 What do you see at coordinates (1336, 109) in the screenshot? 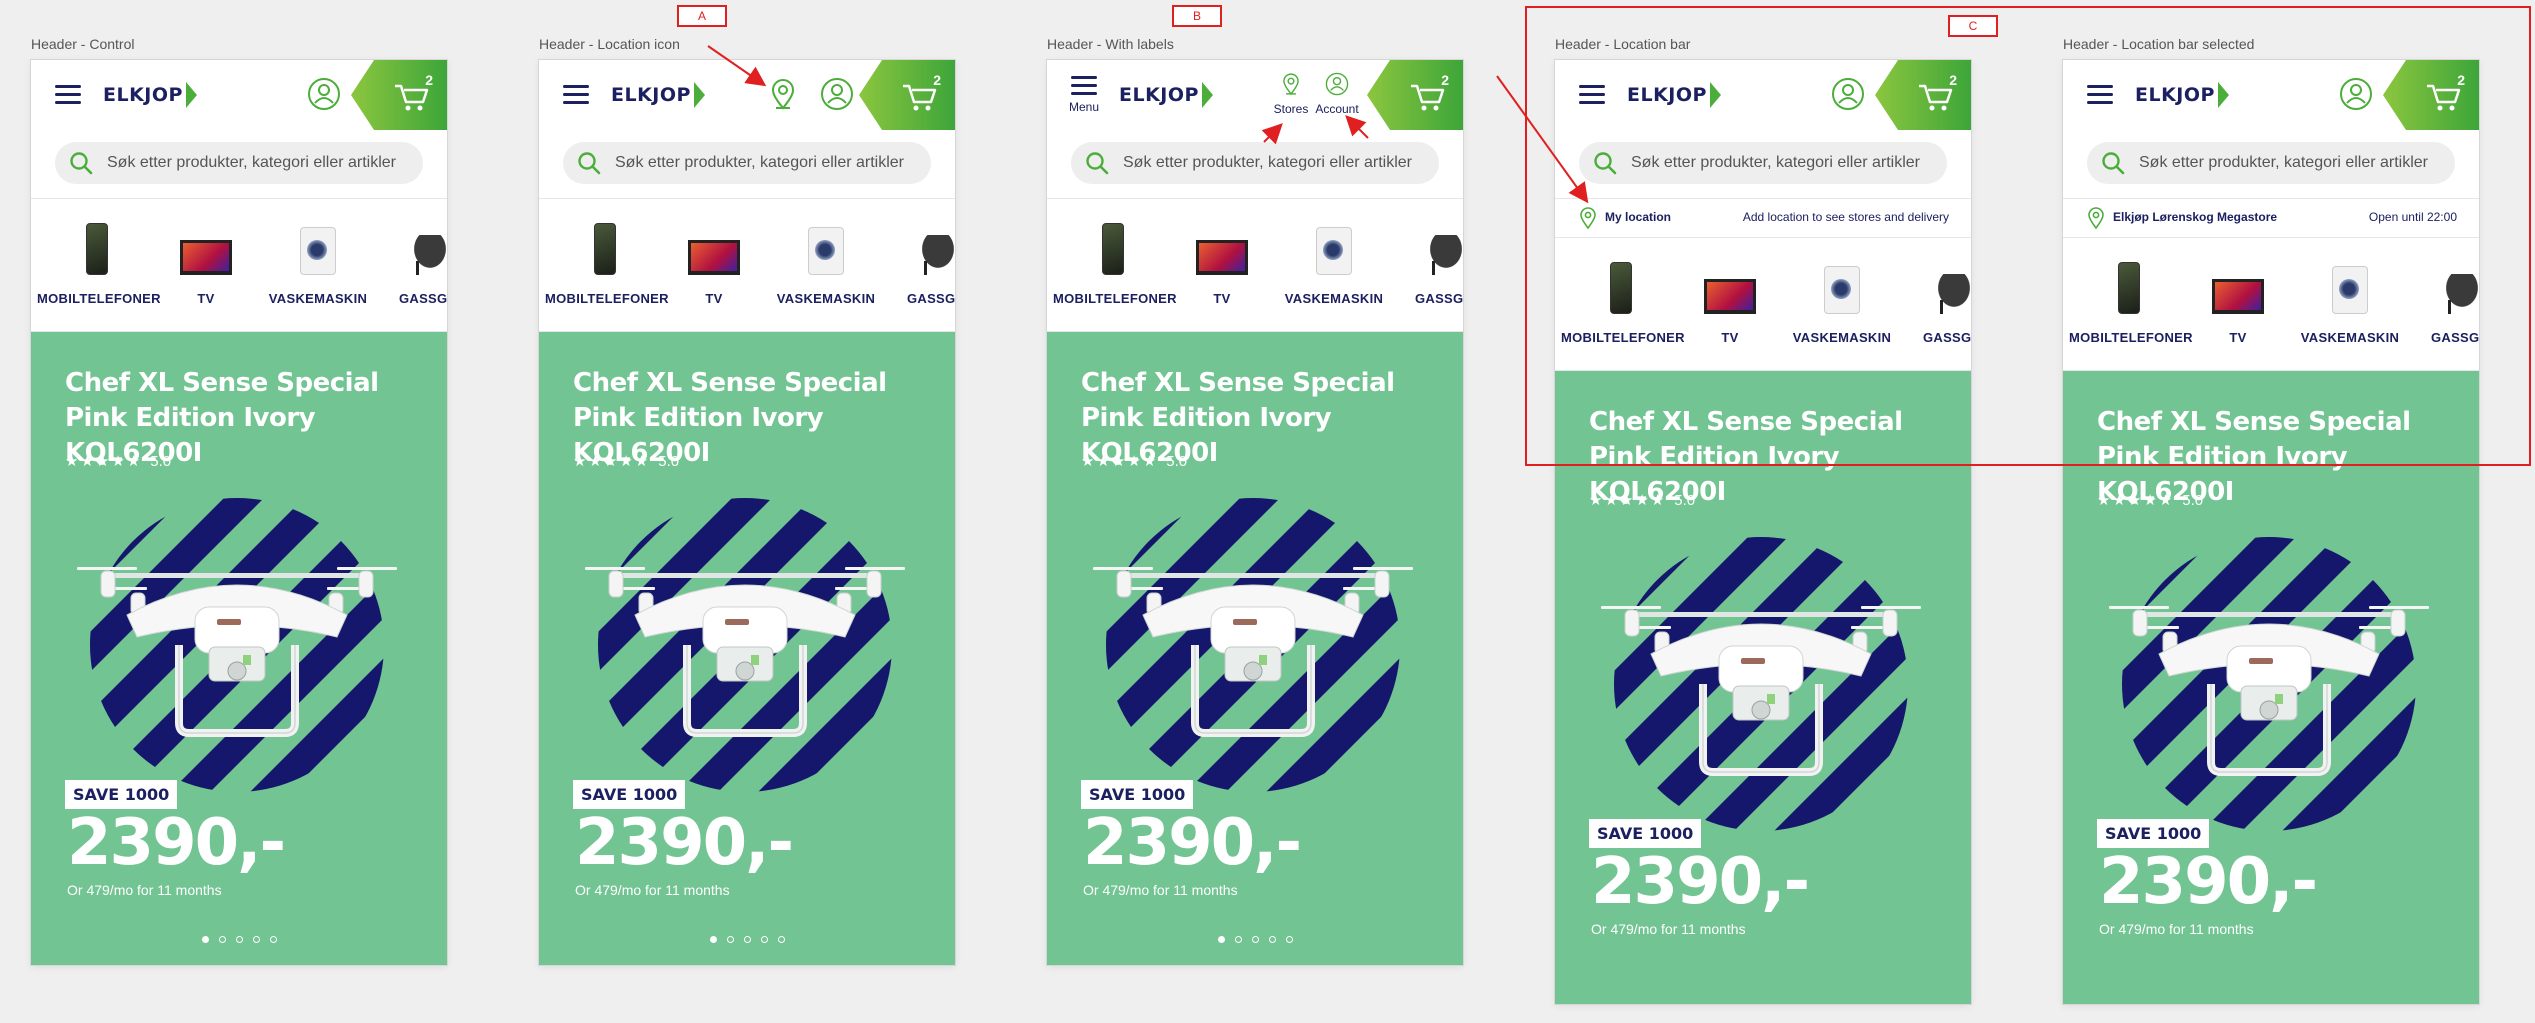
I see `account-label: Account` at bounding box center [1336, 109].